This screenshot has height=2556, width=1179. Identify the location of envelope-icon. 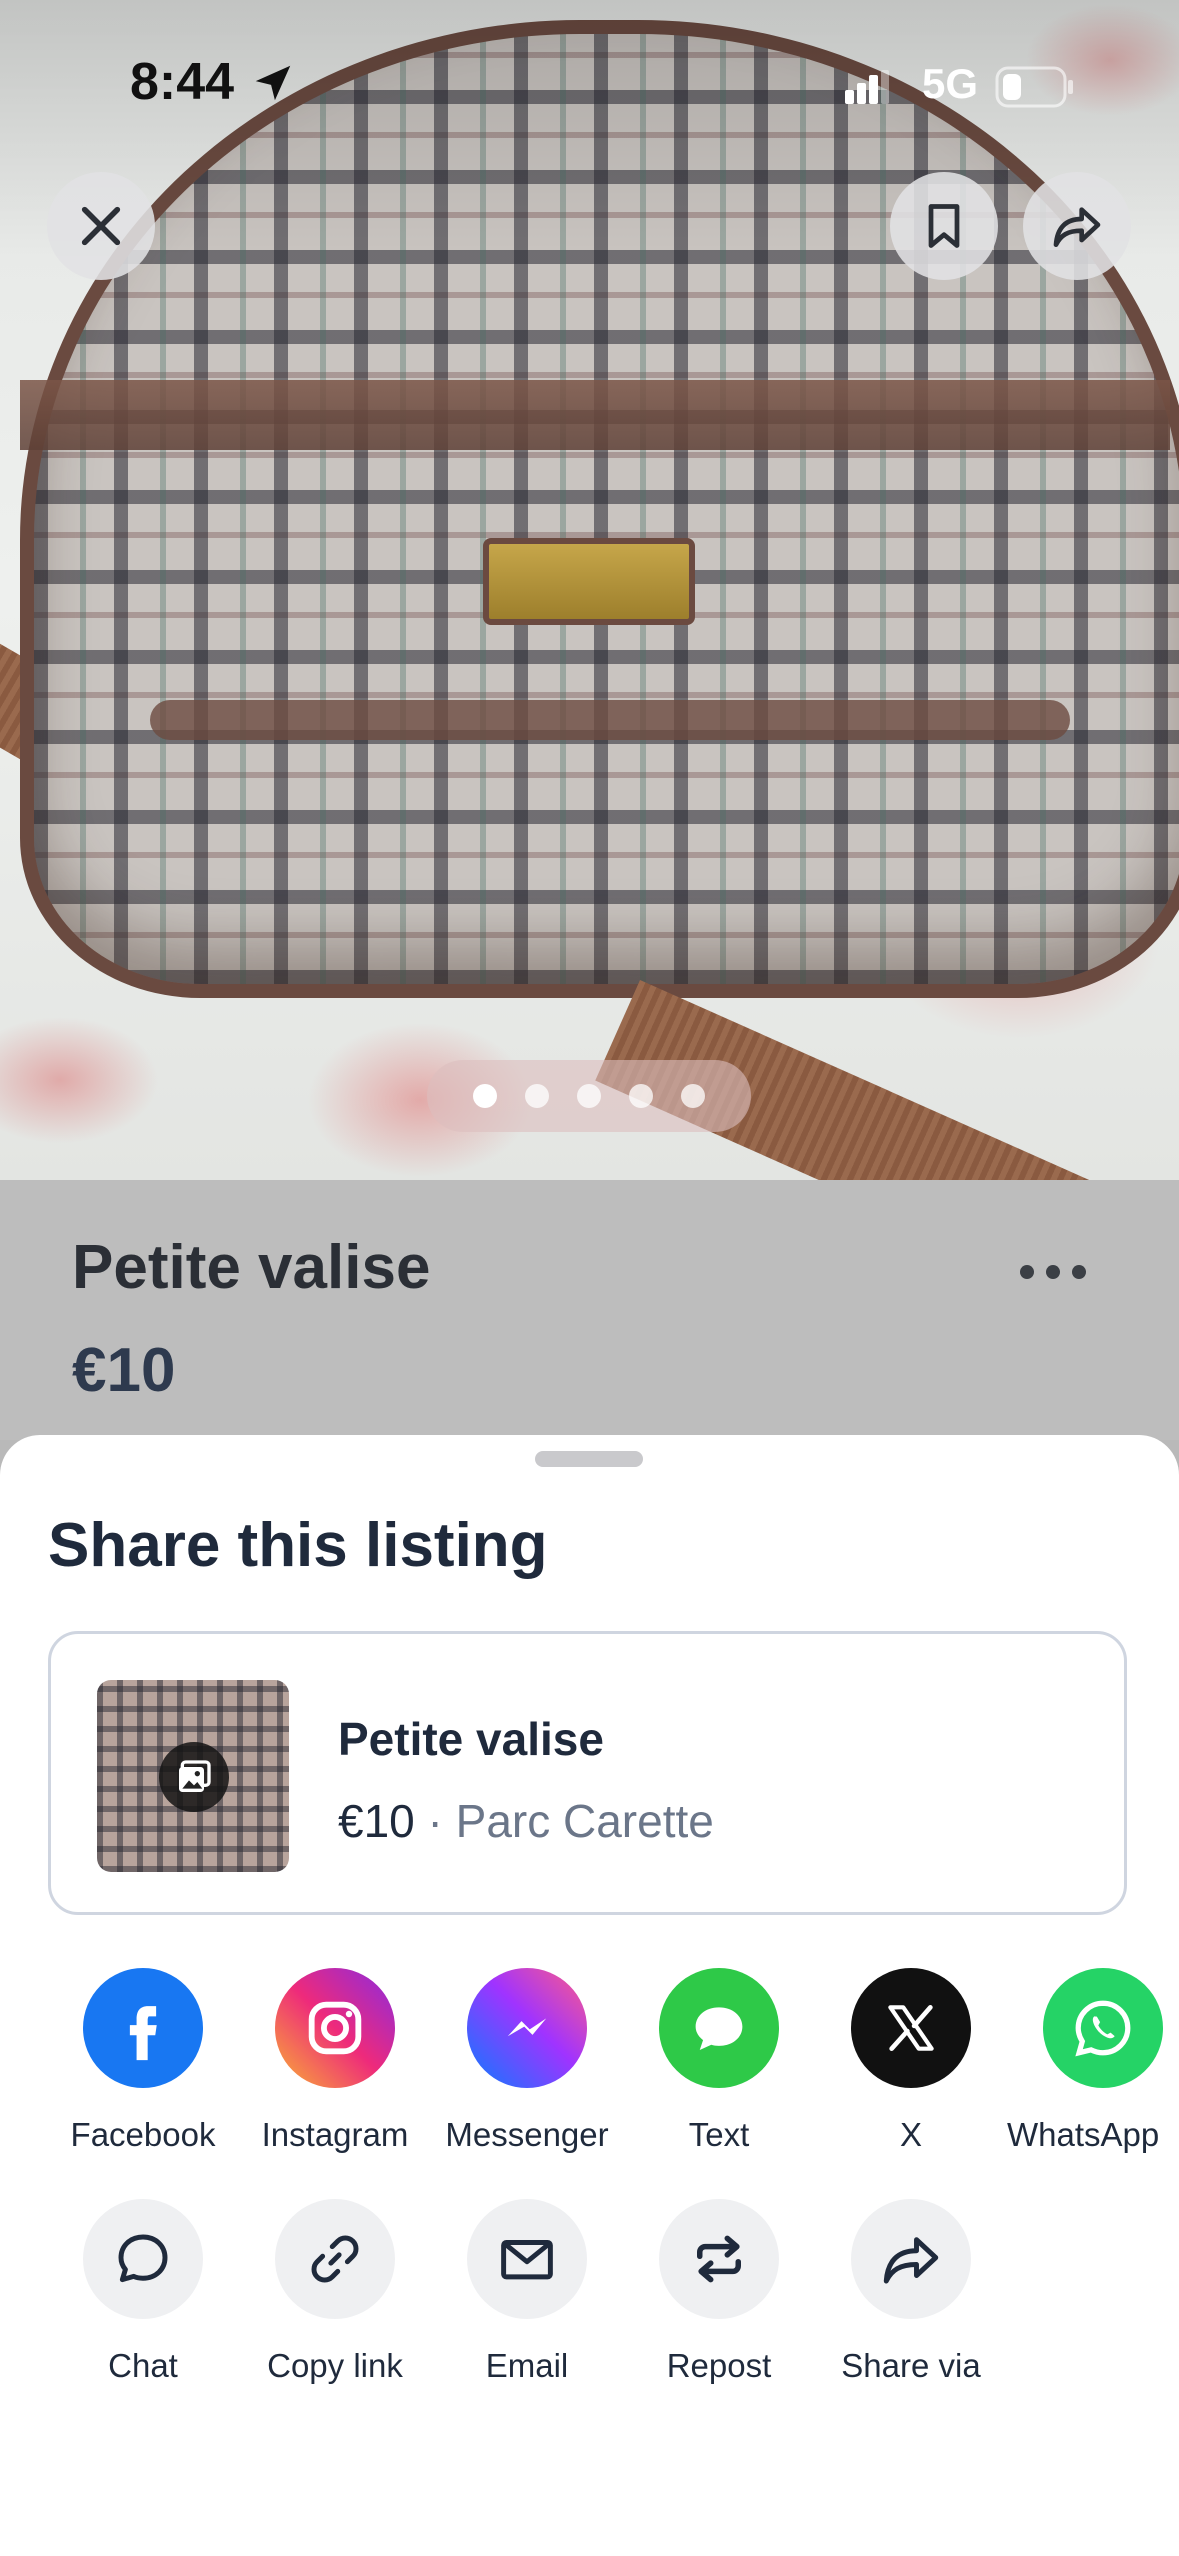
(527, 2259).